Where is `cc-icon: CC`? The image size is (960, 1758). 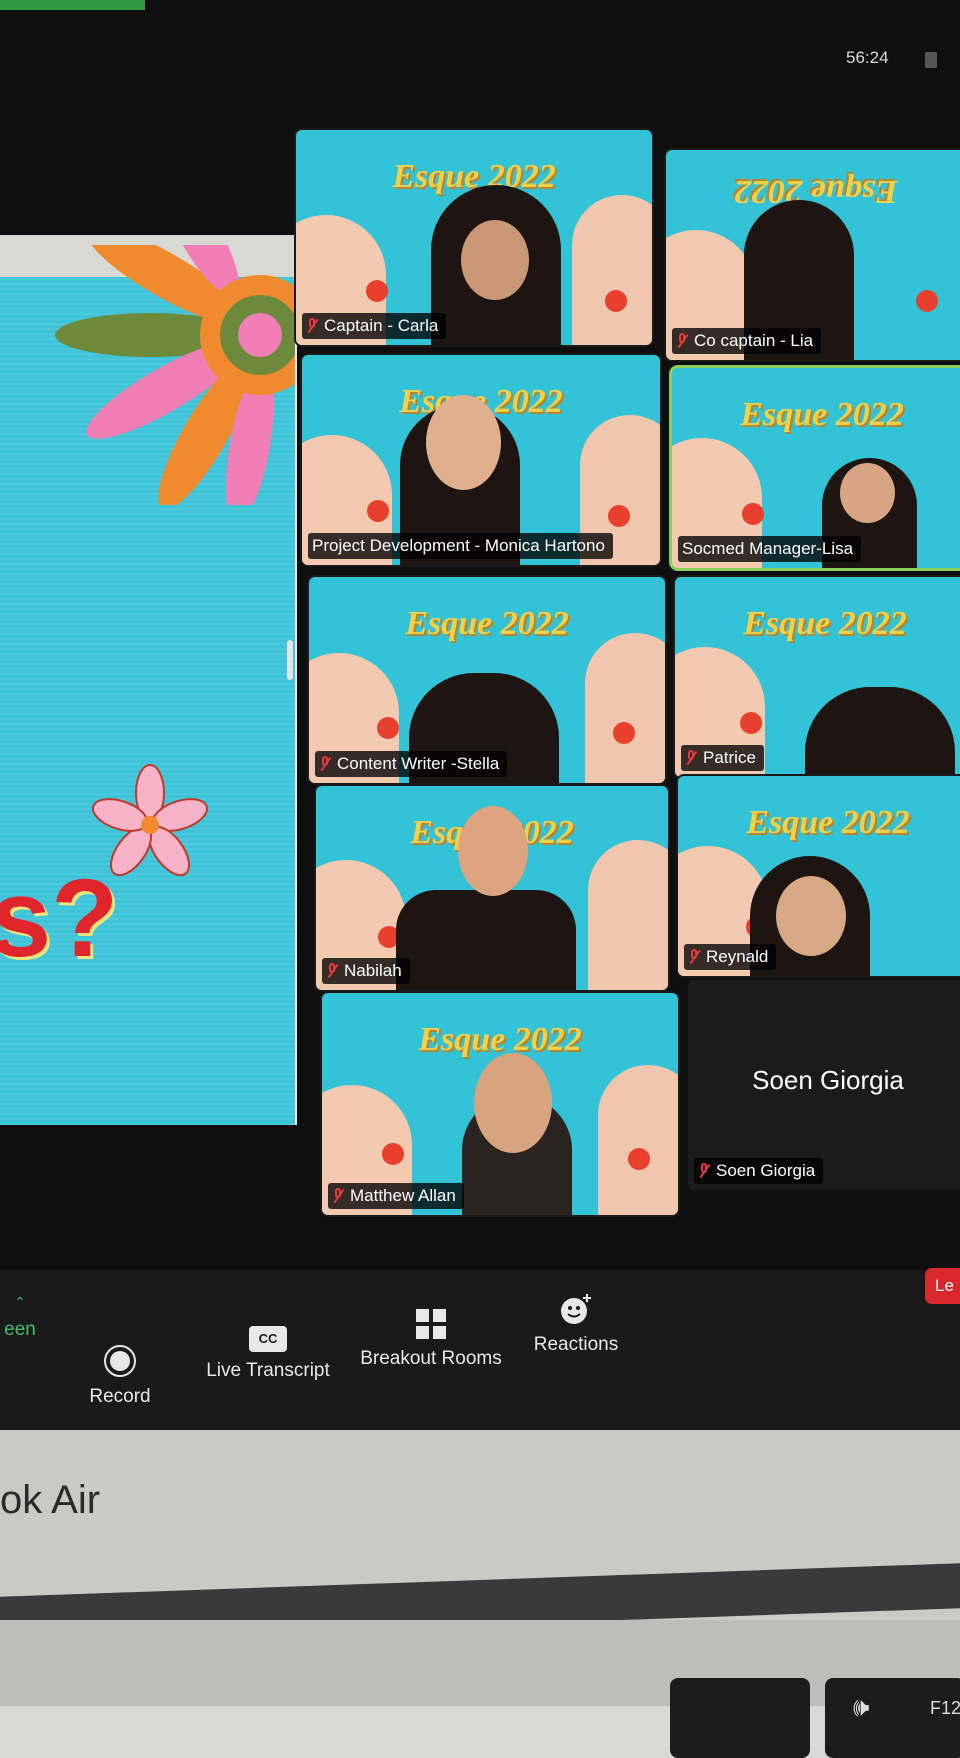
cc-icon: CC is located at coordinates (268, 1339).